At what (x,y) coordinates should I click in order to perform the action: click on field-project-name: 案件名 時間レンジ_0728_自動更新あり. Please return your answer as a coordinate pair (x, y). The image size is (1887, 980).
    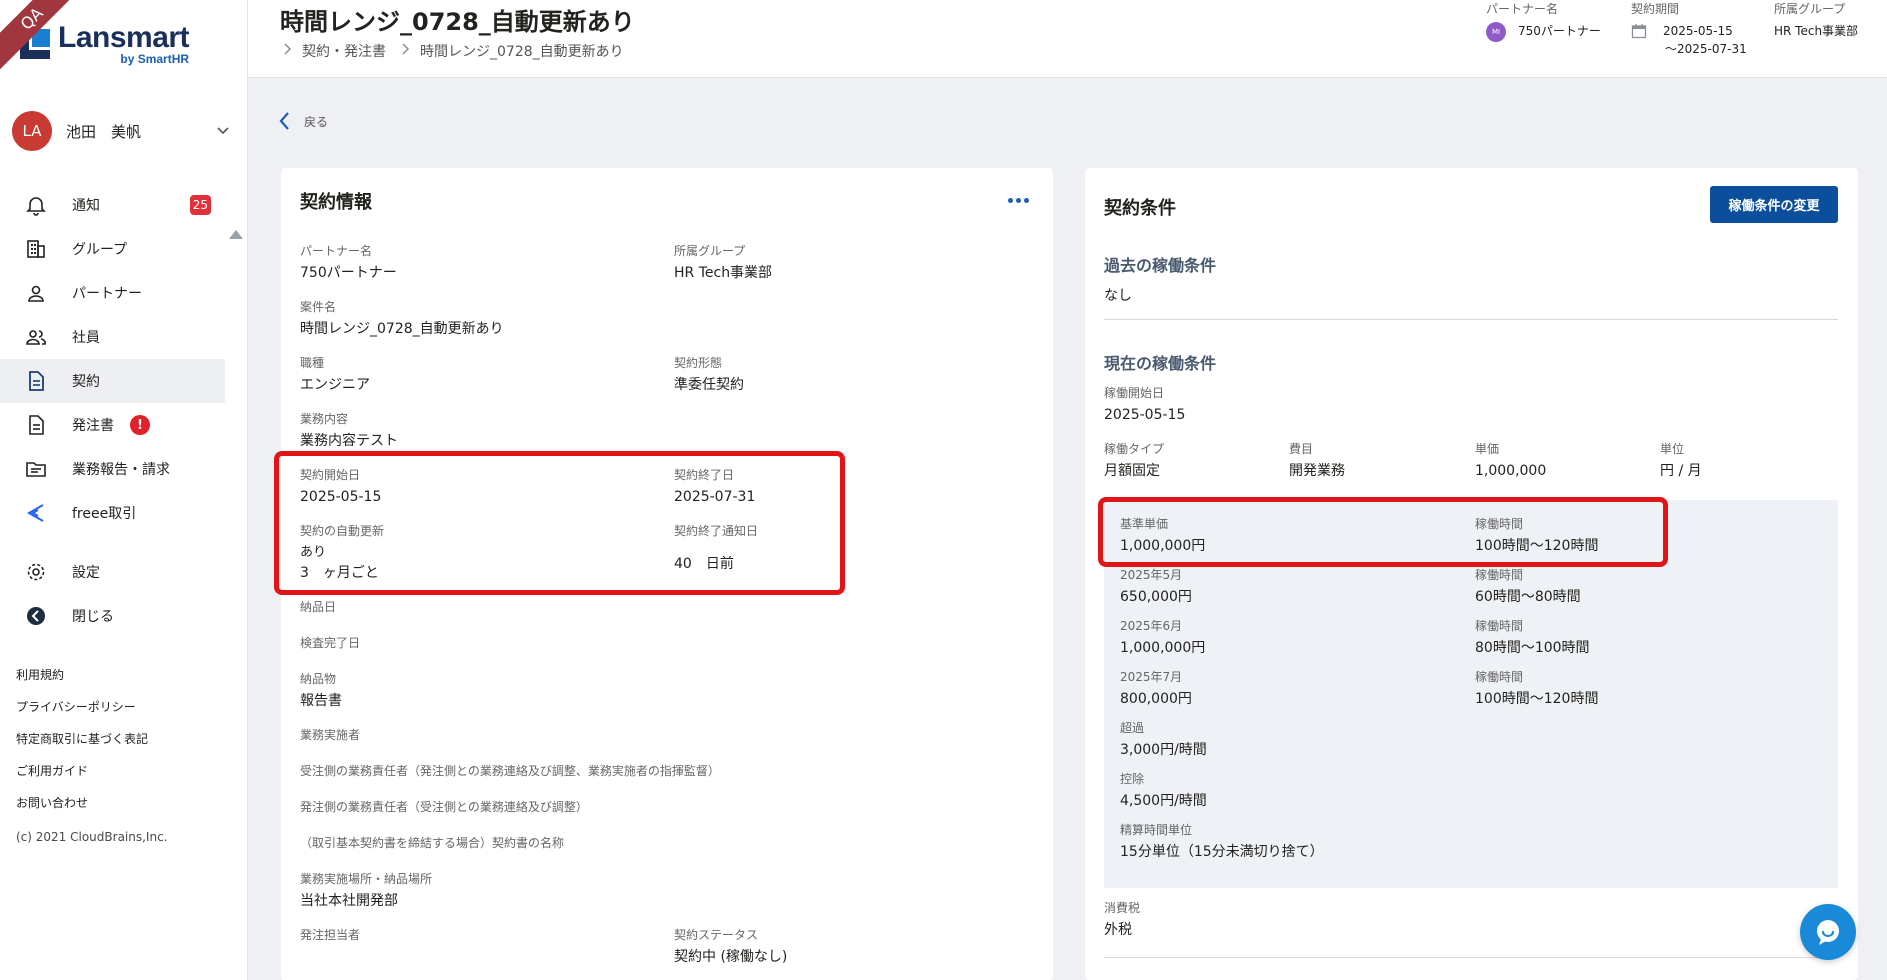
    Looking at the image, I should click on (402, 318).